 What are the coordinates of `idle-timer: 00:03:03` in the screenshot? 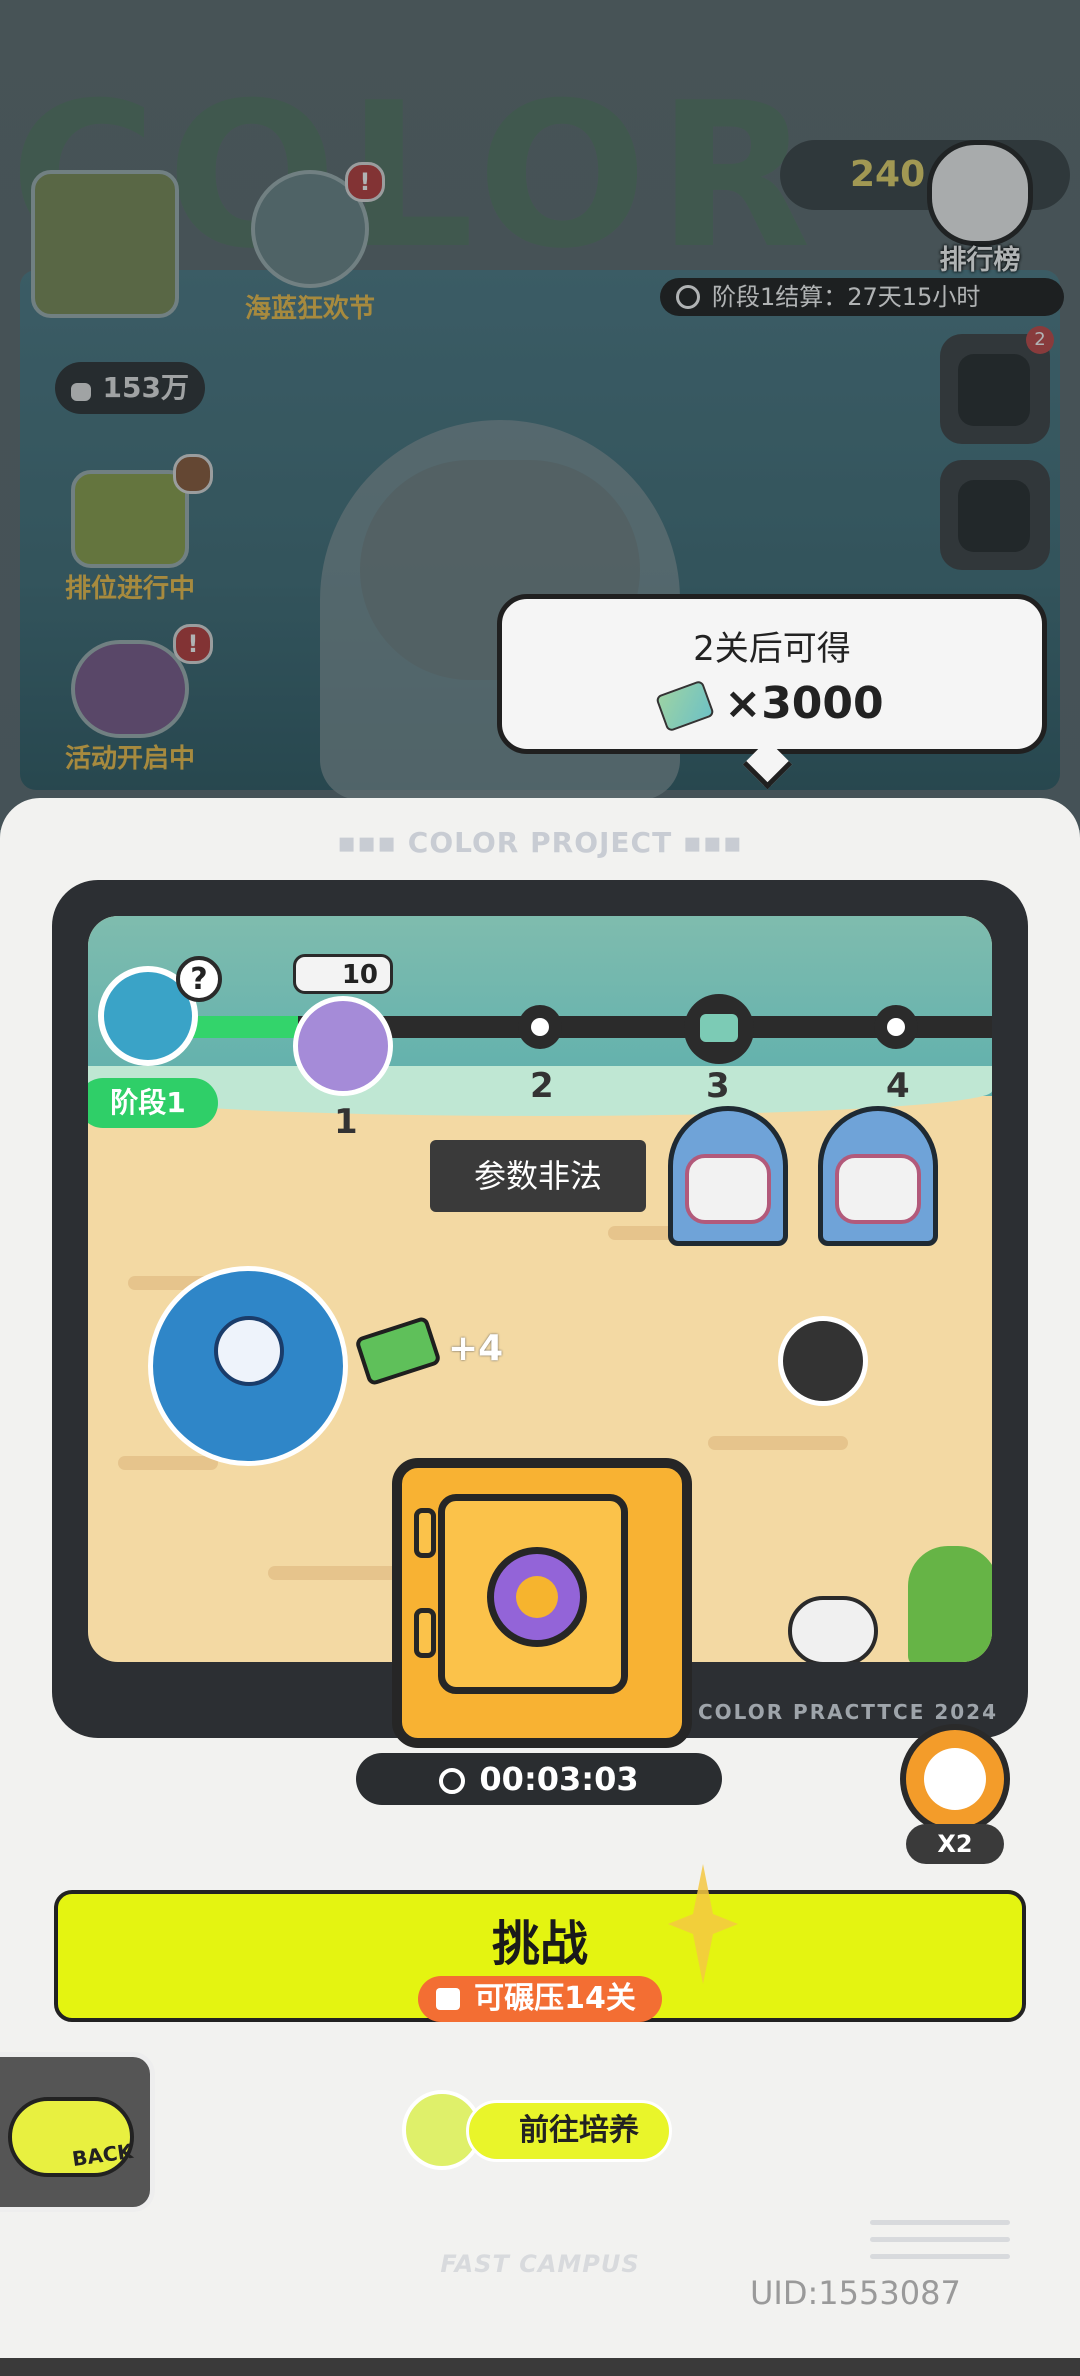 It's located at (539, 1779).